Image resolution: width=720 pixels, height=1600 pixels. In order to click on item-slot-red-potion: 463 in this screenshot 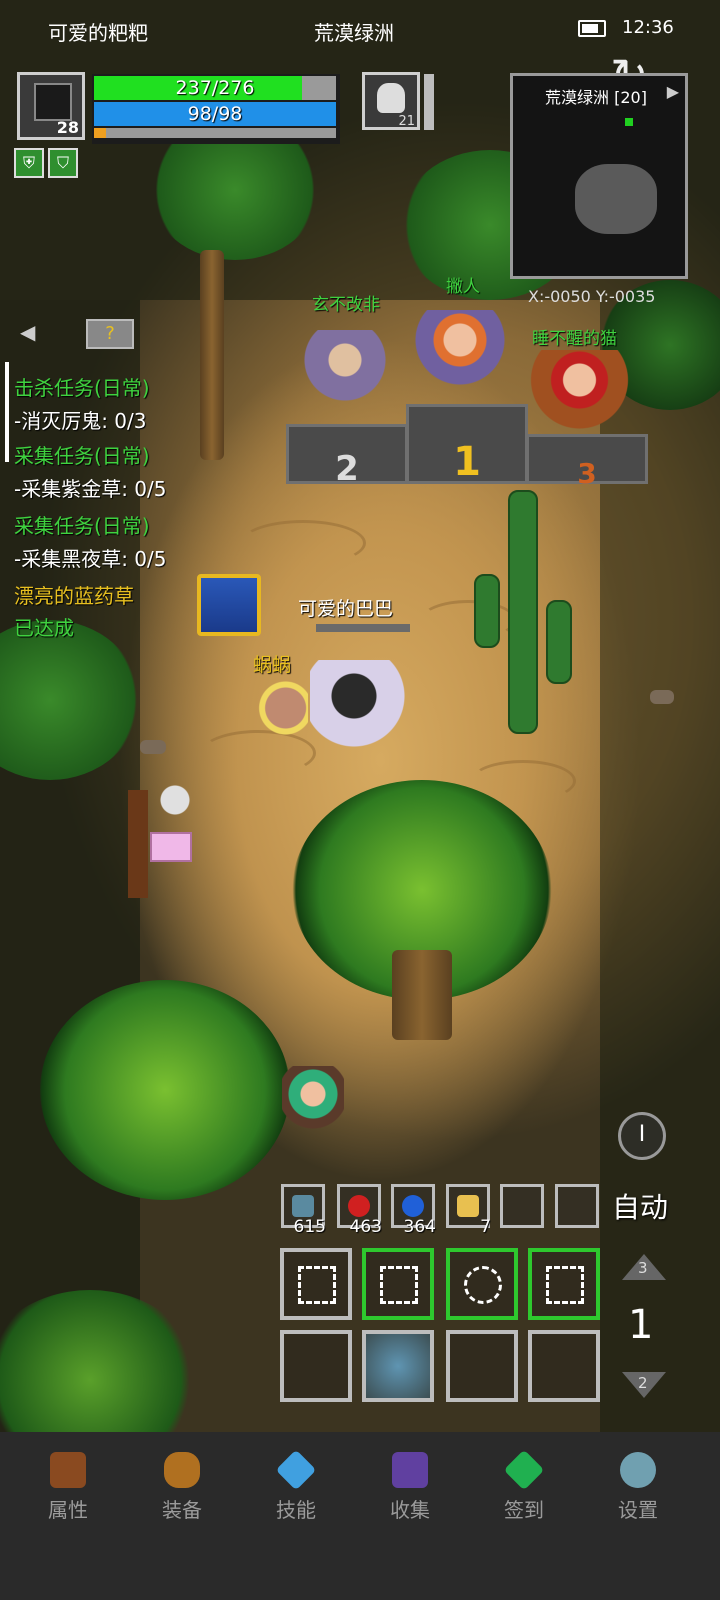, I will do `click(359, 1210)`.